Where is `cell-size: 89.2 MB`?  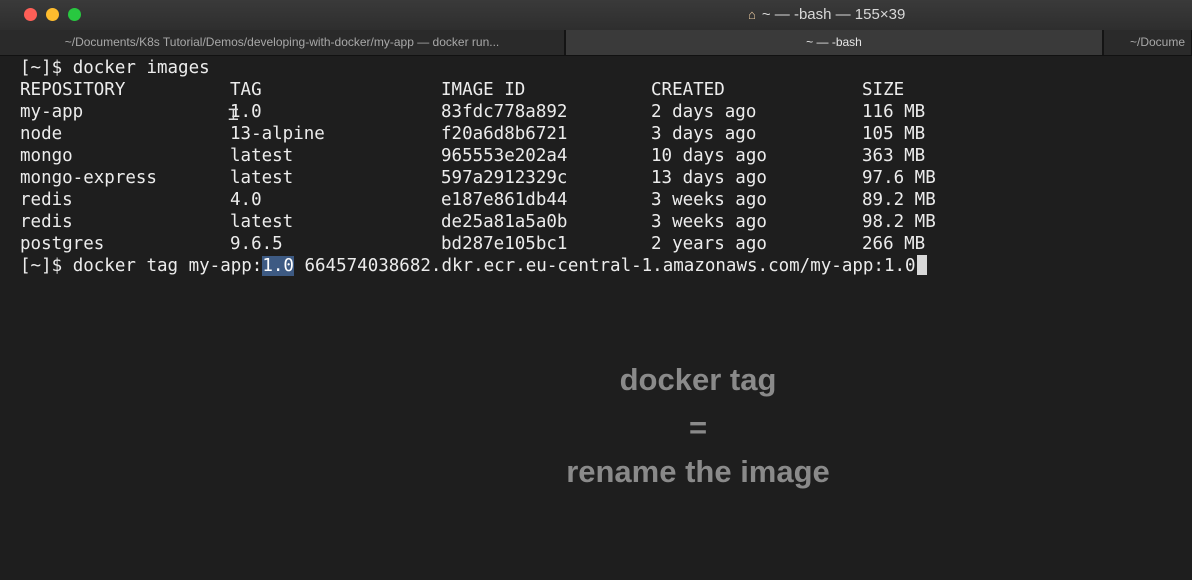 cell-size: 89.2 MB is located at coordinates (899, 200).